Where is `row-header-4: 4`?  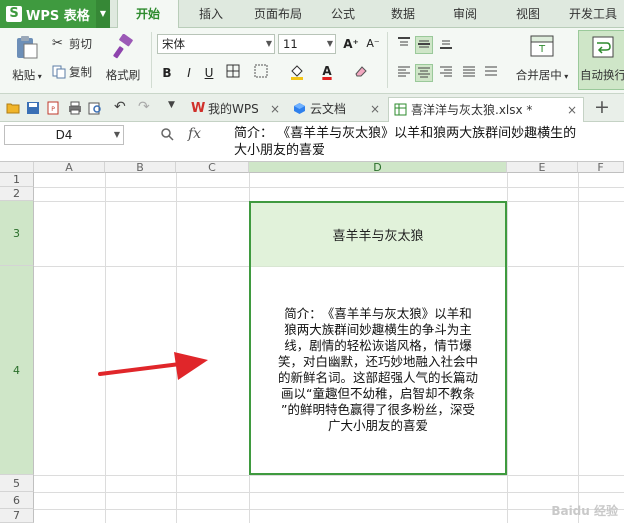
row-header-4: 4 is located at coordinates (17, 370).